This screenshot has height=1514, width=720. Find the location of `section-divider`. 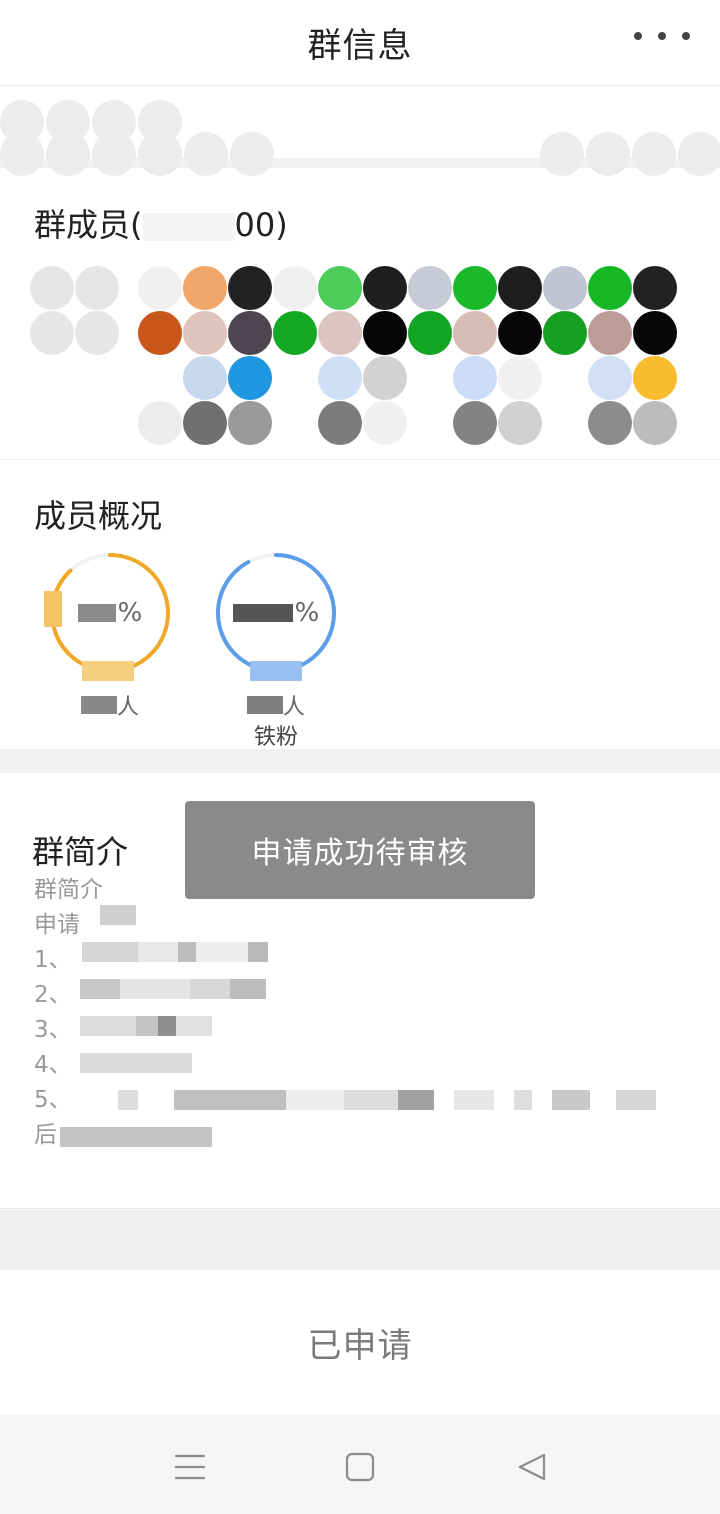

section-divider is located at coordinates (360, 1240).